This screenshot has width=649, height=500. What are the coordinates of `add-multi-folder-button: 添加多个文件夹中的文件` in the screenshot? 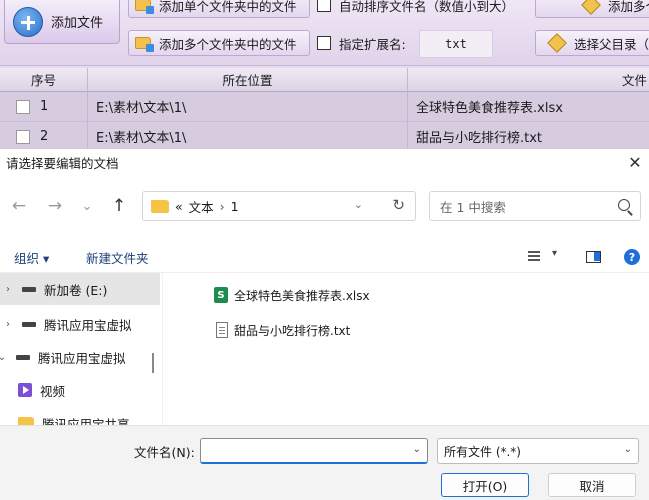 It's located at (219, 43).